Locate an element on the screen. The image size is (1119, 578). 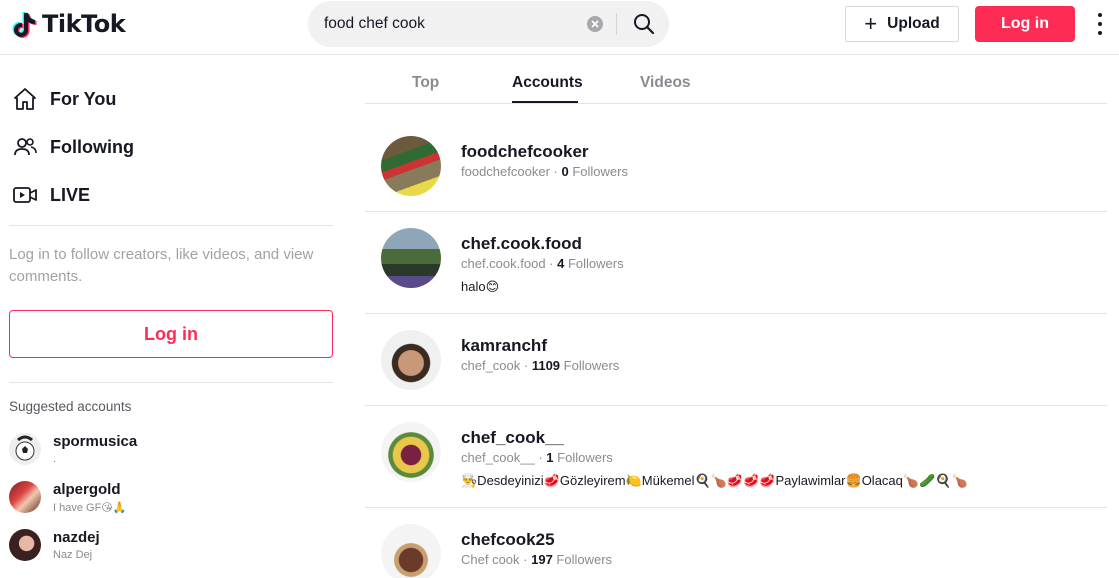
top-header: TikTok food chef cook + Upload Log in is located at coordinates (559, 27).